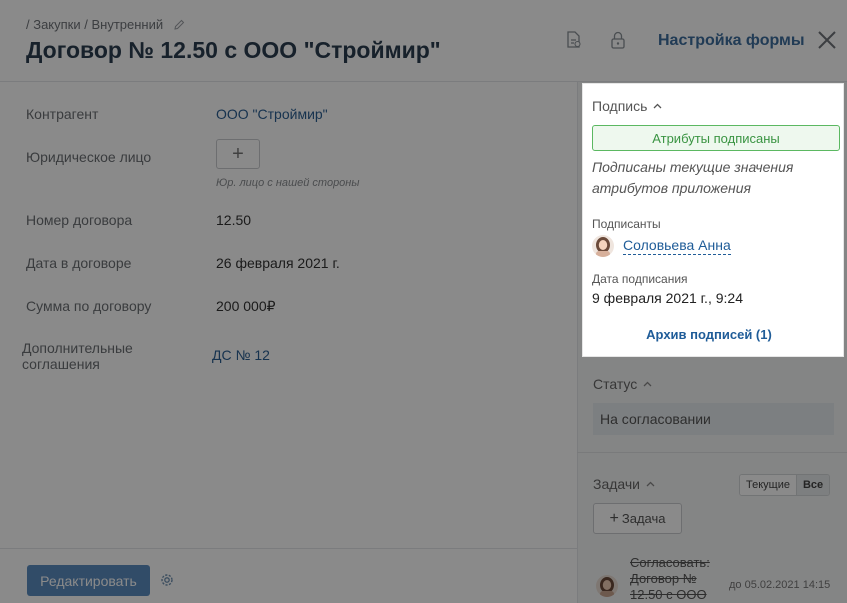 The image size is (847, 603). What do you see at coordinates (780, 585) in the screenshot?
I see `task-item-due: до 05.02.2021 14:15` at bounding box center [780, 585].